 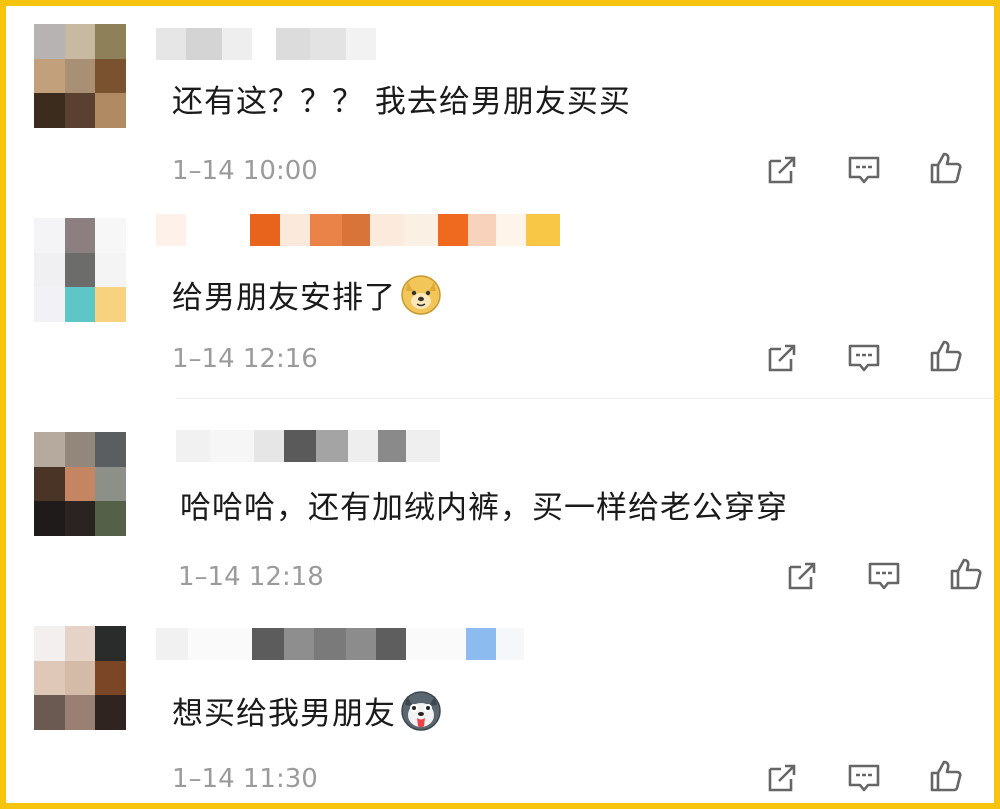 What do you see at coordinates (284, 714) in the screenshot?
I see `comment-text-content: 想买给我男朋友` at bounding box center [284, 714].